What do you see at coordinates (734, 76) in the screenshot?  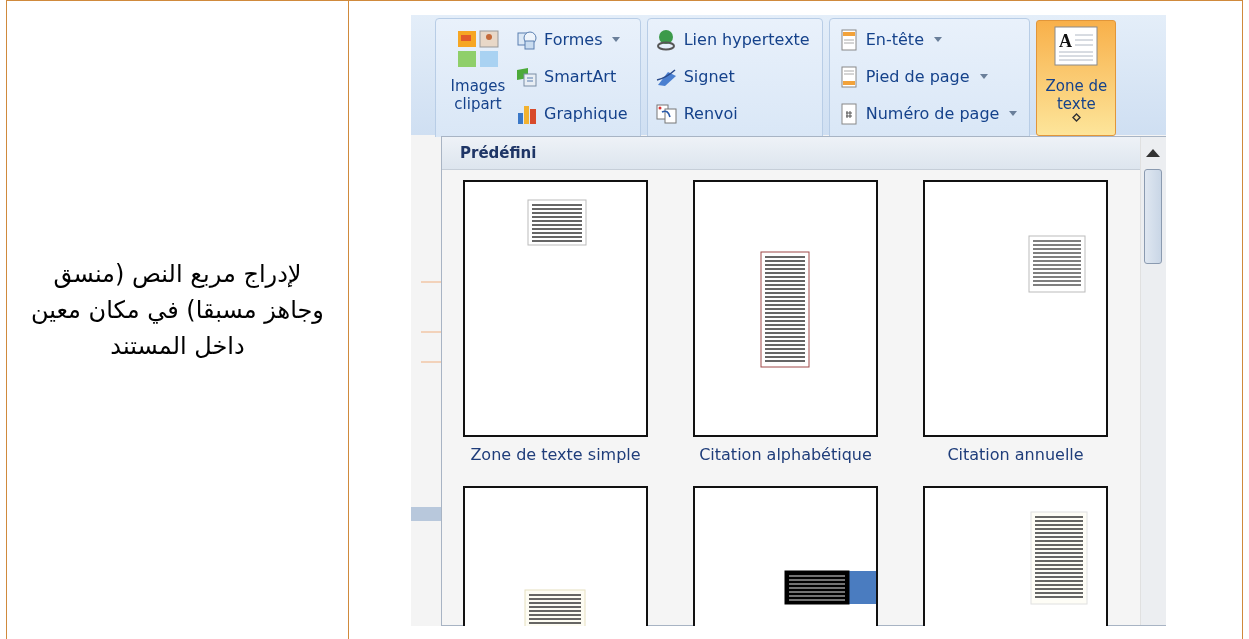 I see `ribbon-button: Signet` at bounding box center [734, 76].